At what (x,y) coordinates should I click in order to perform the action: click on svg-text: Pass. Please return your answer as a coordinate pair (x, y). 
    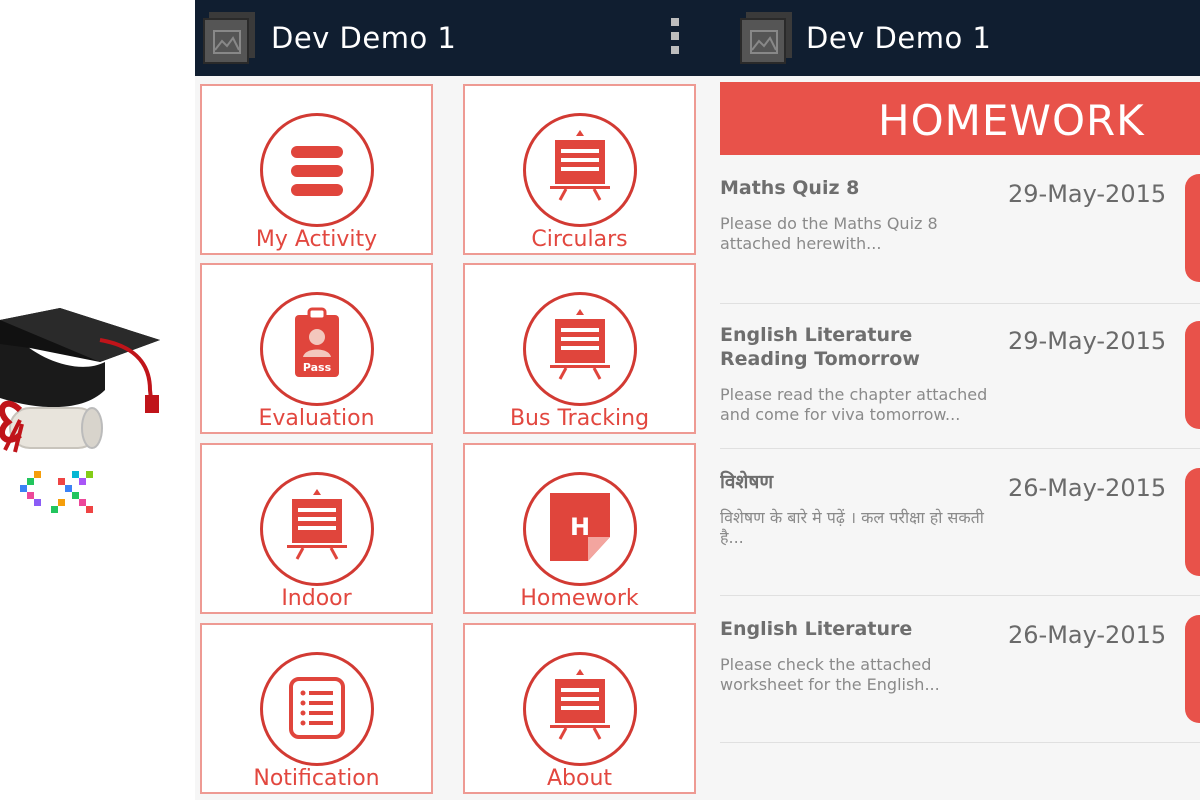
    Looking at the image, I should click on (317, 367).